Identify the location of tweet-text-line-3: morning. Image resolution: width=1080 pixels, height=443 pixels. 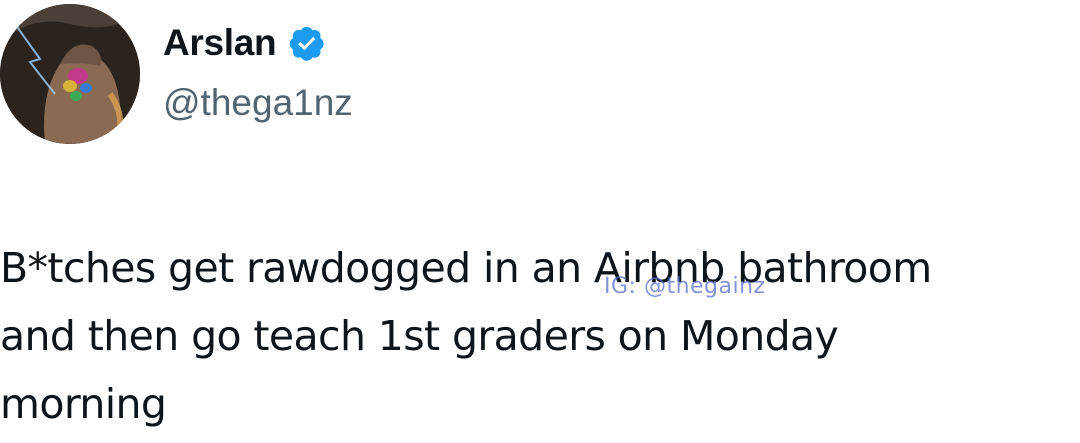
(83, 404).